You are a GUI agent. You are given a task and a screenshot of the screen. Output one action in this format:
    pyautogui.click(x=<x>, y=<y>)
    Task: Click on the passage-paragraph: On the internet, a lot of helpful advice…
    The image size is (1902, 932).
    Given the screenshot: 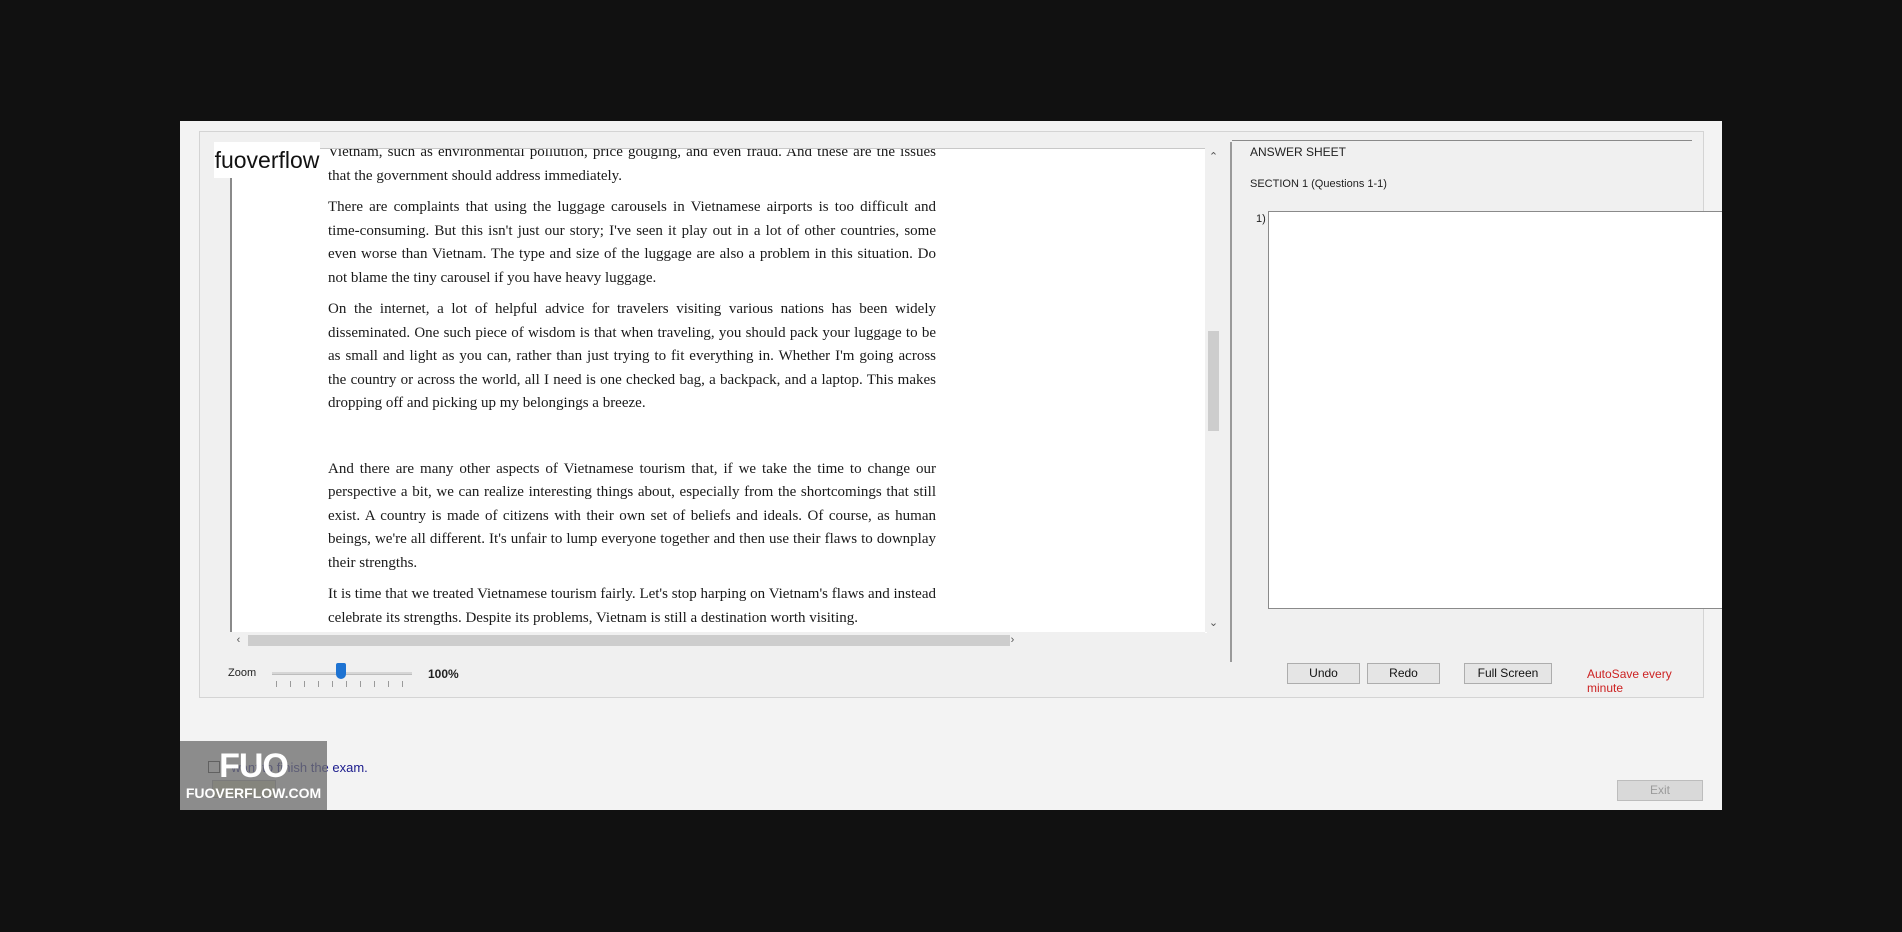 What is the action you would take?
    pyautogui.click(x=632, y=356)
    